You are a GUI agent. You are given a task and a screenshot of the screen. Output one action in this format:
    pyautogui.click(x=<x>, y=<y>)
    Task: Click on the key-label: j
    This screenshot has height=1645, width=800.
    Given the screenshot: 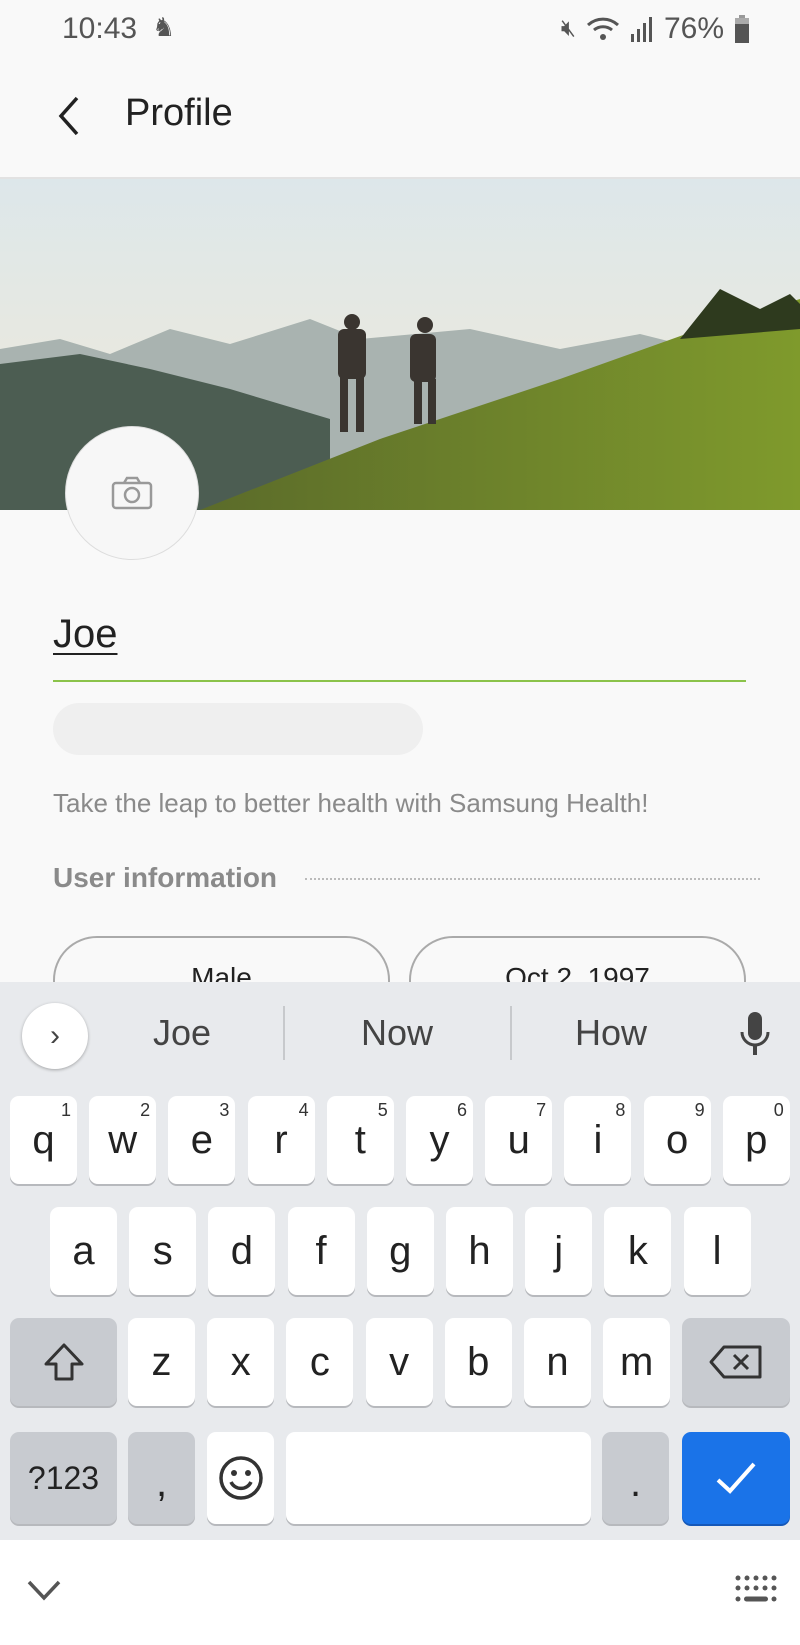 What is the action you would take?
    pyautogui.click(x=559, y=1250)
    